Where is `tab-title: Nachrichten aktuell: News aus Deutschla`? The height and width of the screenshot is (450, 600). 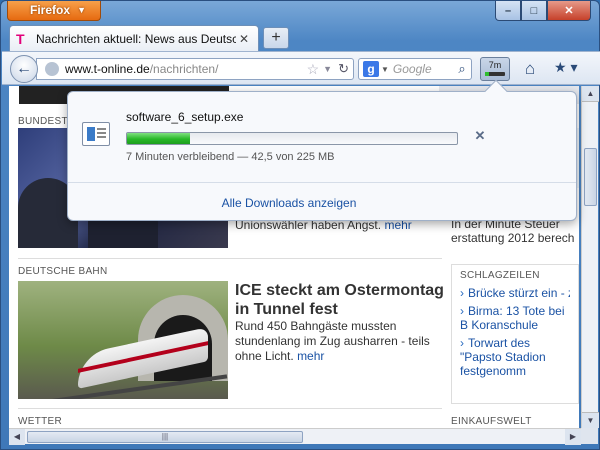
tab-title: Nachrichten aktuell: News aus Deutschla is located at coordinates (136, 38).